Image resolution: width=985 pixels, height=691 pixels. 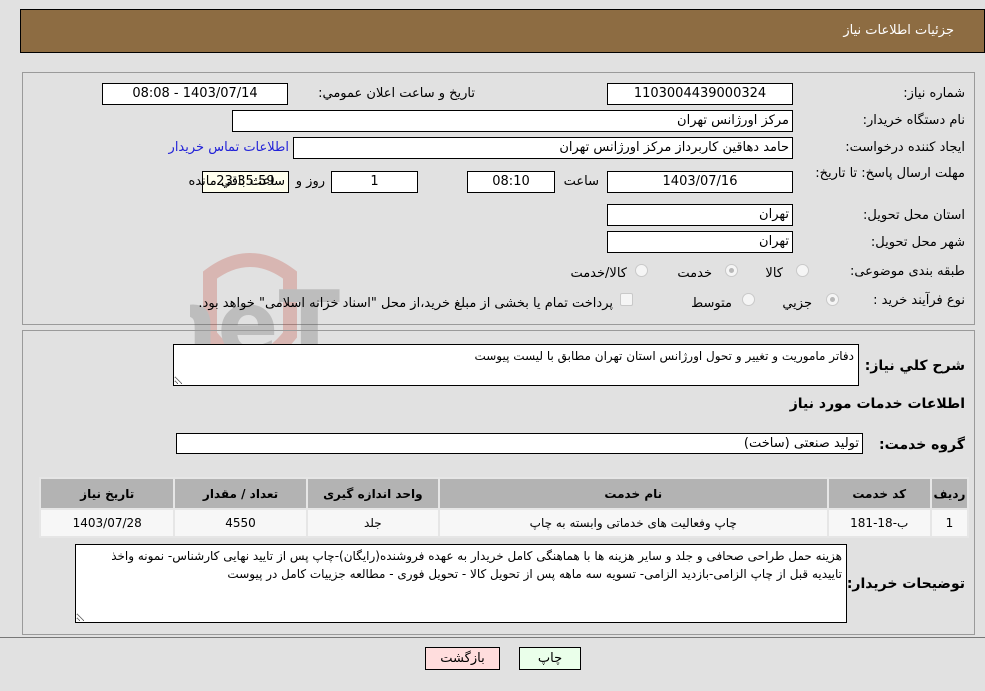 I want to click on general-desc-label: شرح كلي نياز:, so click(x=914, y=366).